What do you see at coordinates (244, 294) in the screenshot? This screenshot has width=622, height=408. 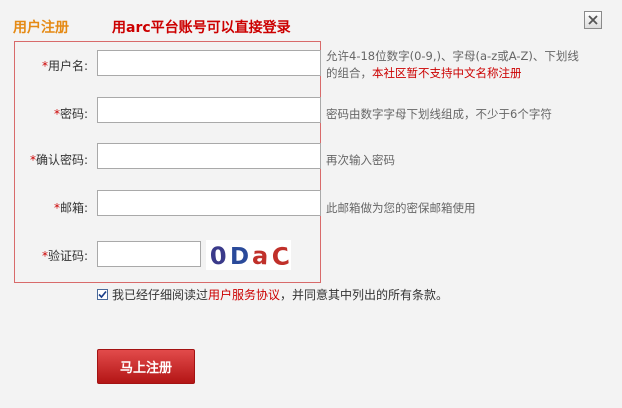 I see `service-agreement-link: 用户服务协议` at bounding box center [244, 294].